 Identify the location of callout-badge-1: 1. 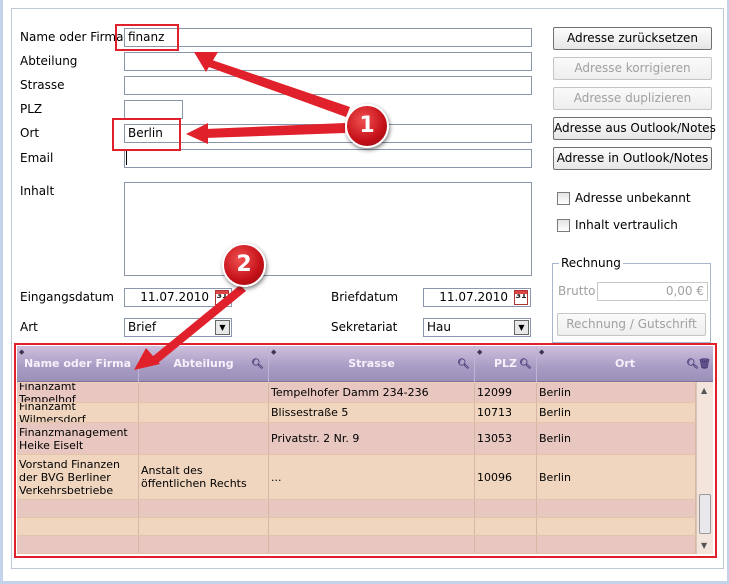
(367, 126).